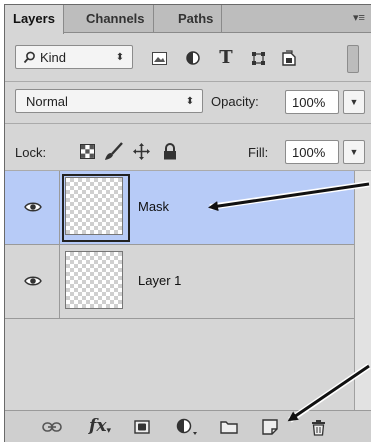  I want to click on tab-channels: Channels, so click(116, 19).